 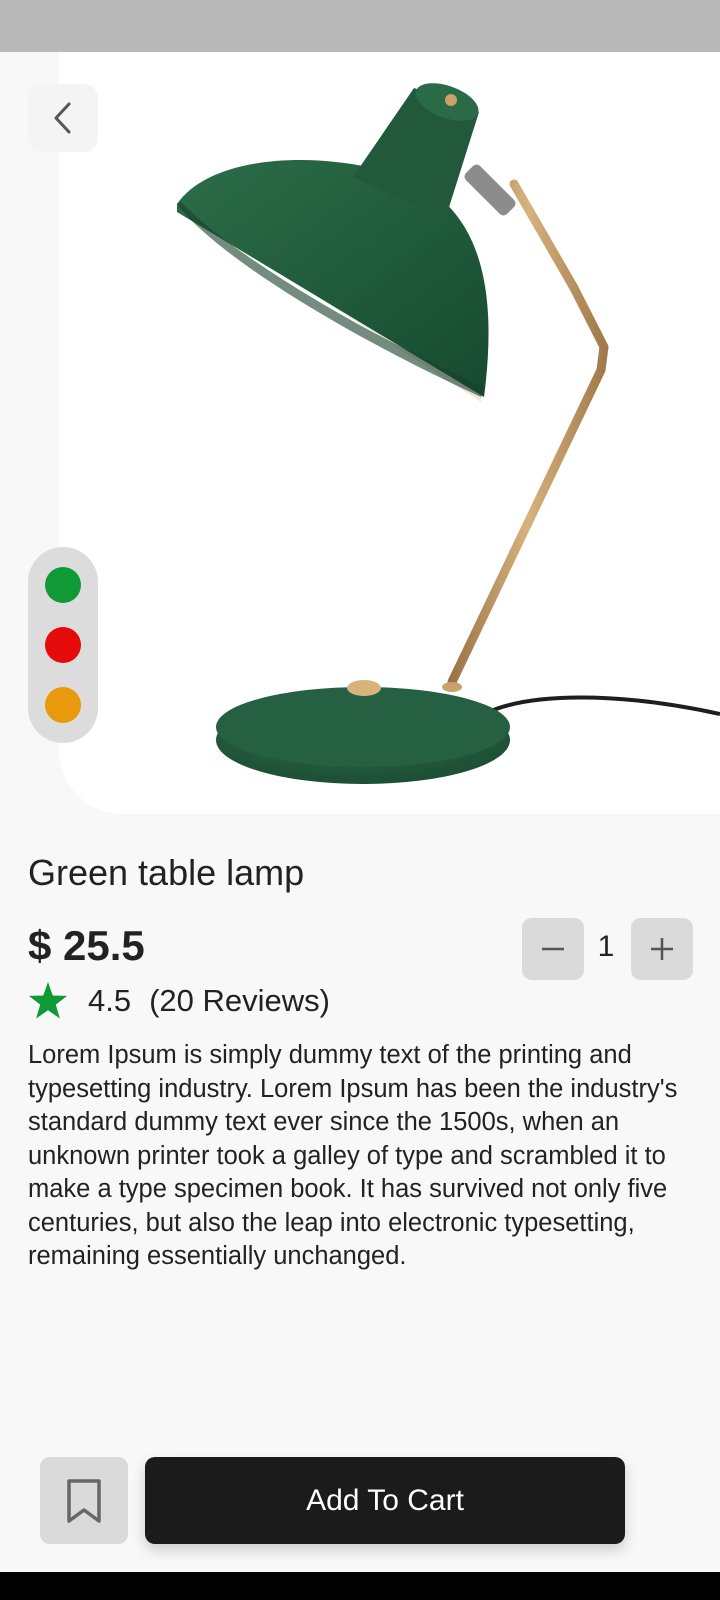 I want to click on rating-row: 4.5 (20 Reviews), so click(x=179, y=1001).